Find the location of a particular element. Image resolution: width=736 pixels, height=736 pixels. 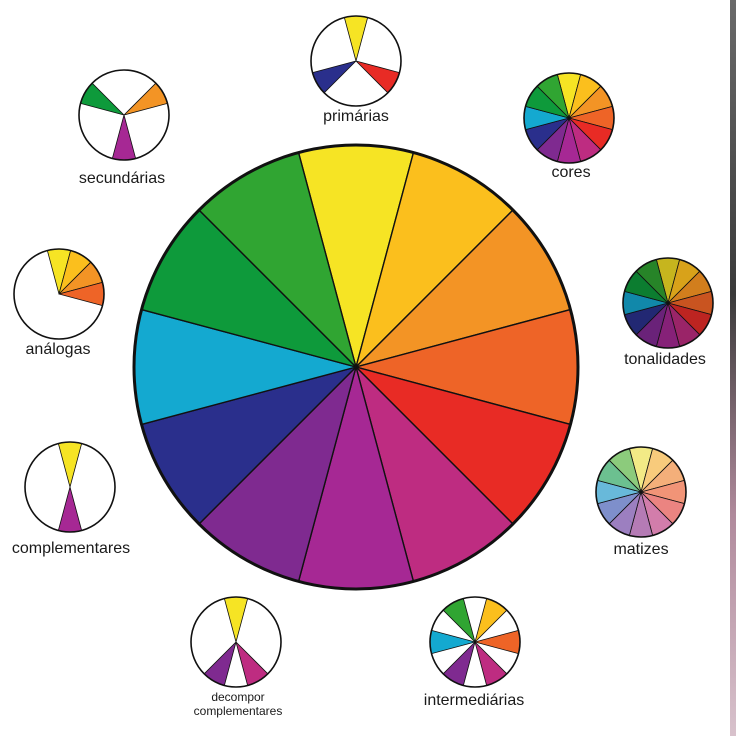

satellite-wheel-intermediarias is located at coordinates (475, 642).